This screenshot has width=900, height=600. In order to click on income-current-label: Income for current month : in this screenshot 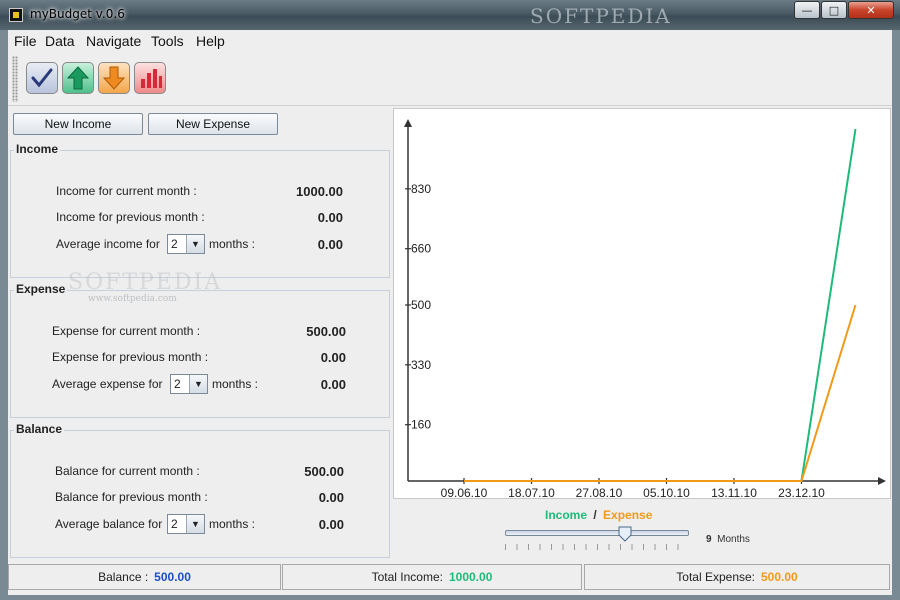, I will do `click(126, 191)`.